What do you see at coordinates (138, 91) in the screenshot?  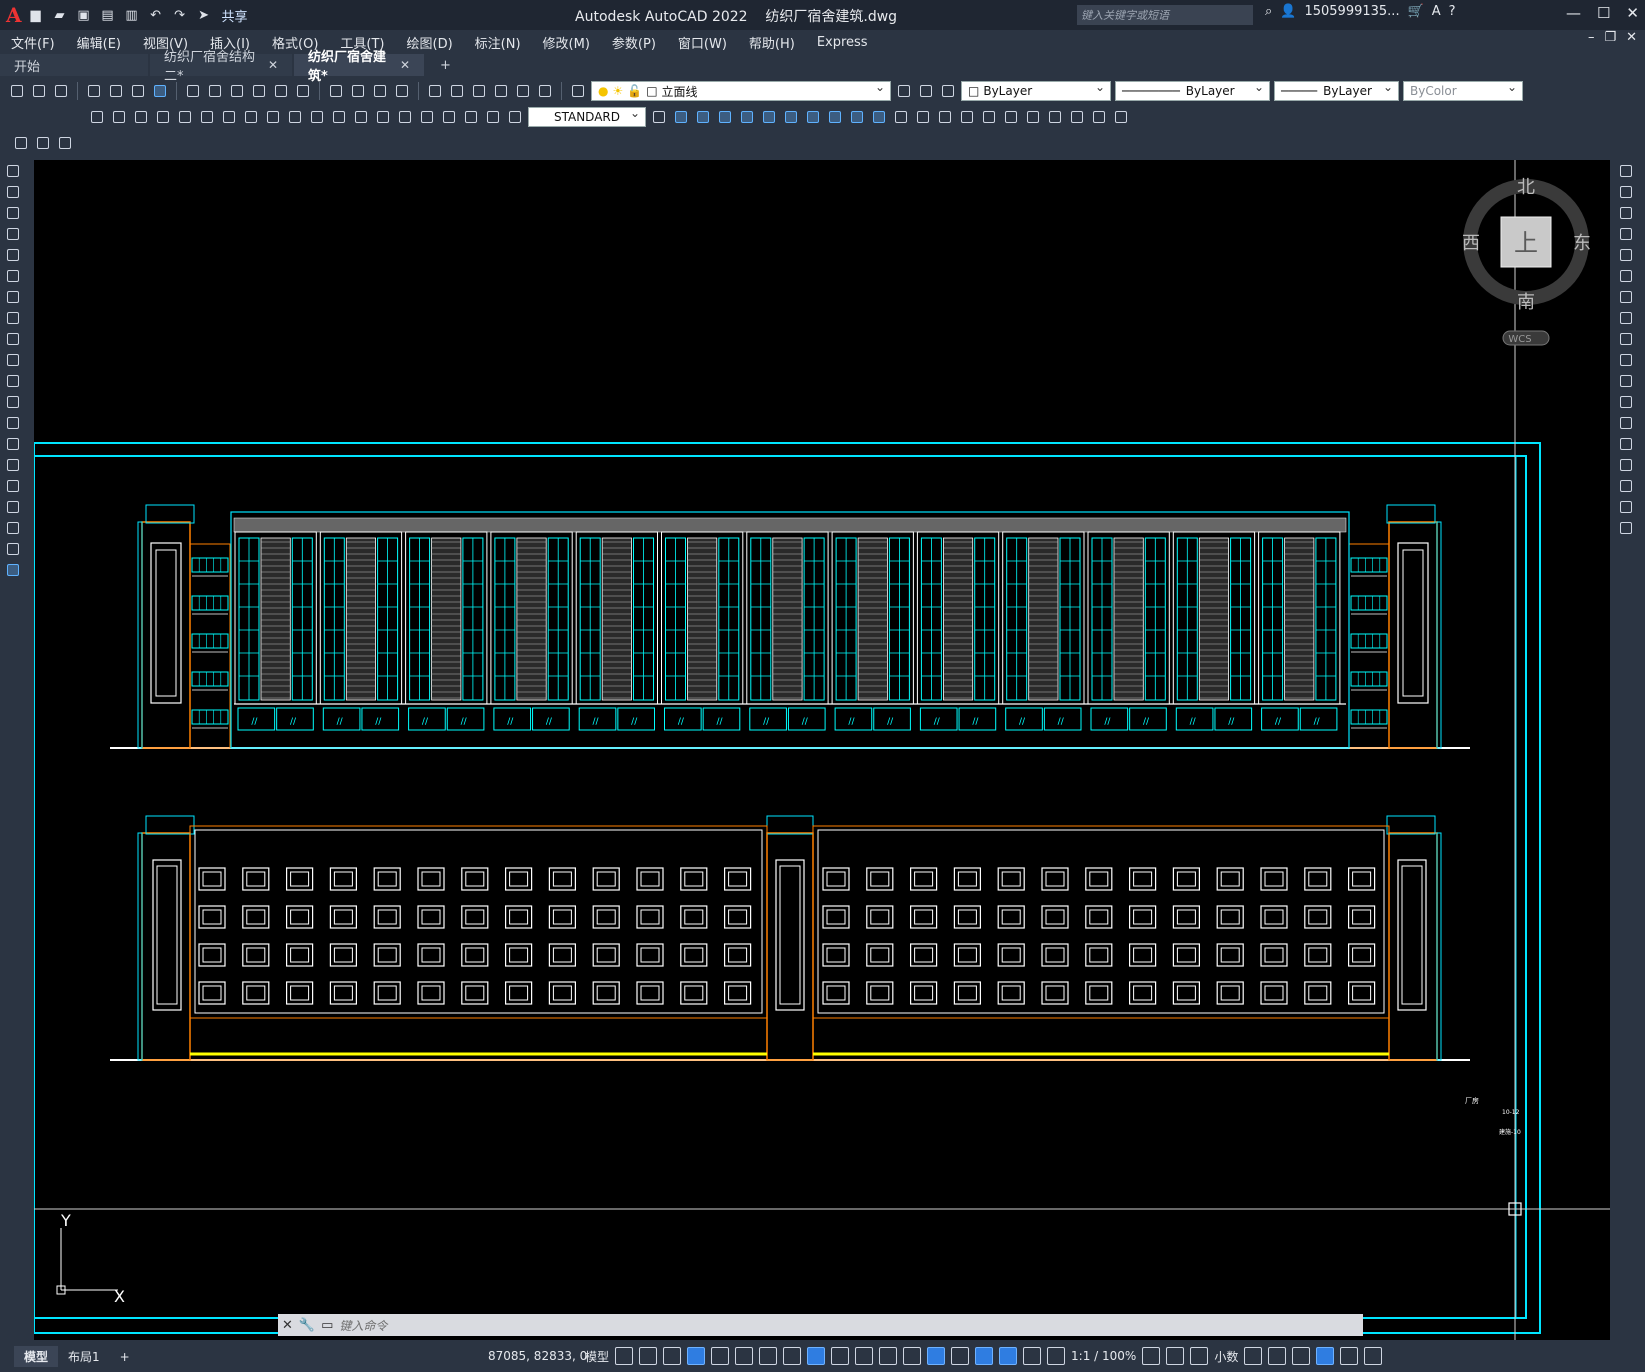 I see `publish-icon` at bounding box center [138, 91].